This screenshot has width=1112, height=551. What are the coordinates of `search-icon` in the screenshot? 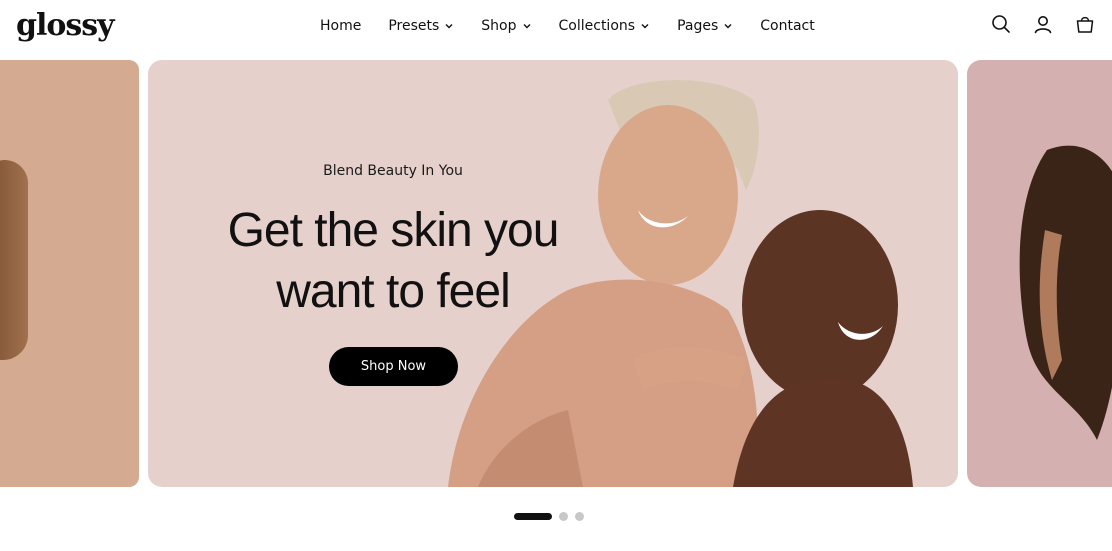 It's located at (1001, 24).